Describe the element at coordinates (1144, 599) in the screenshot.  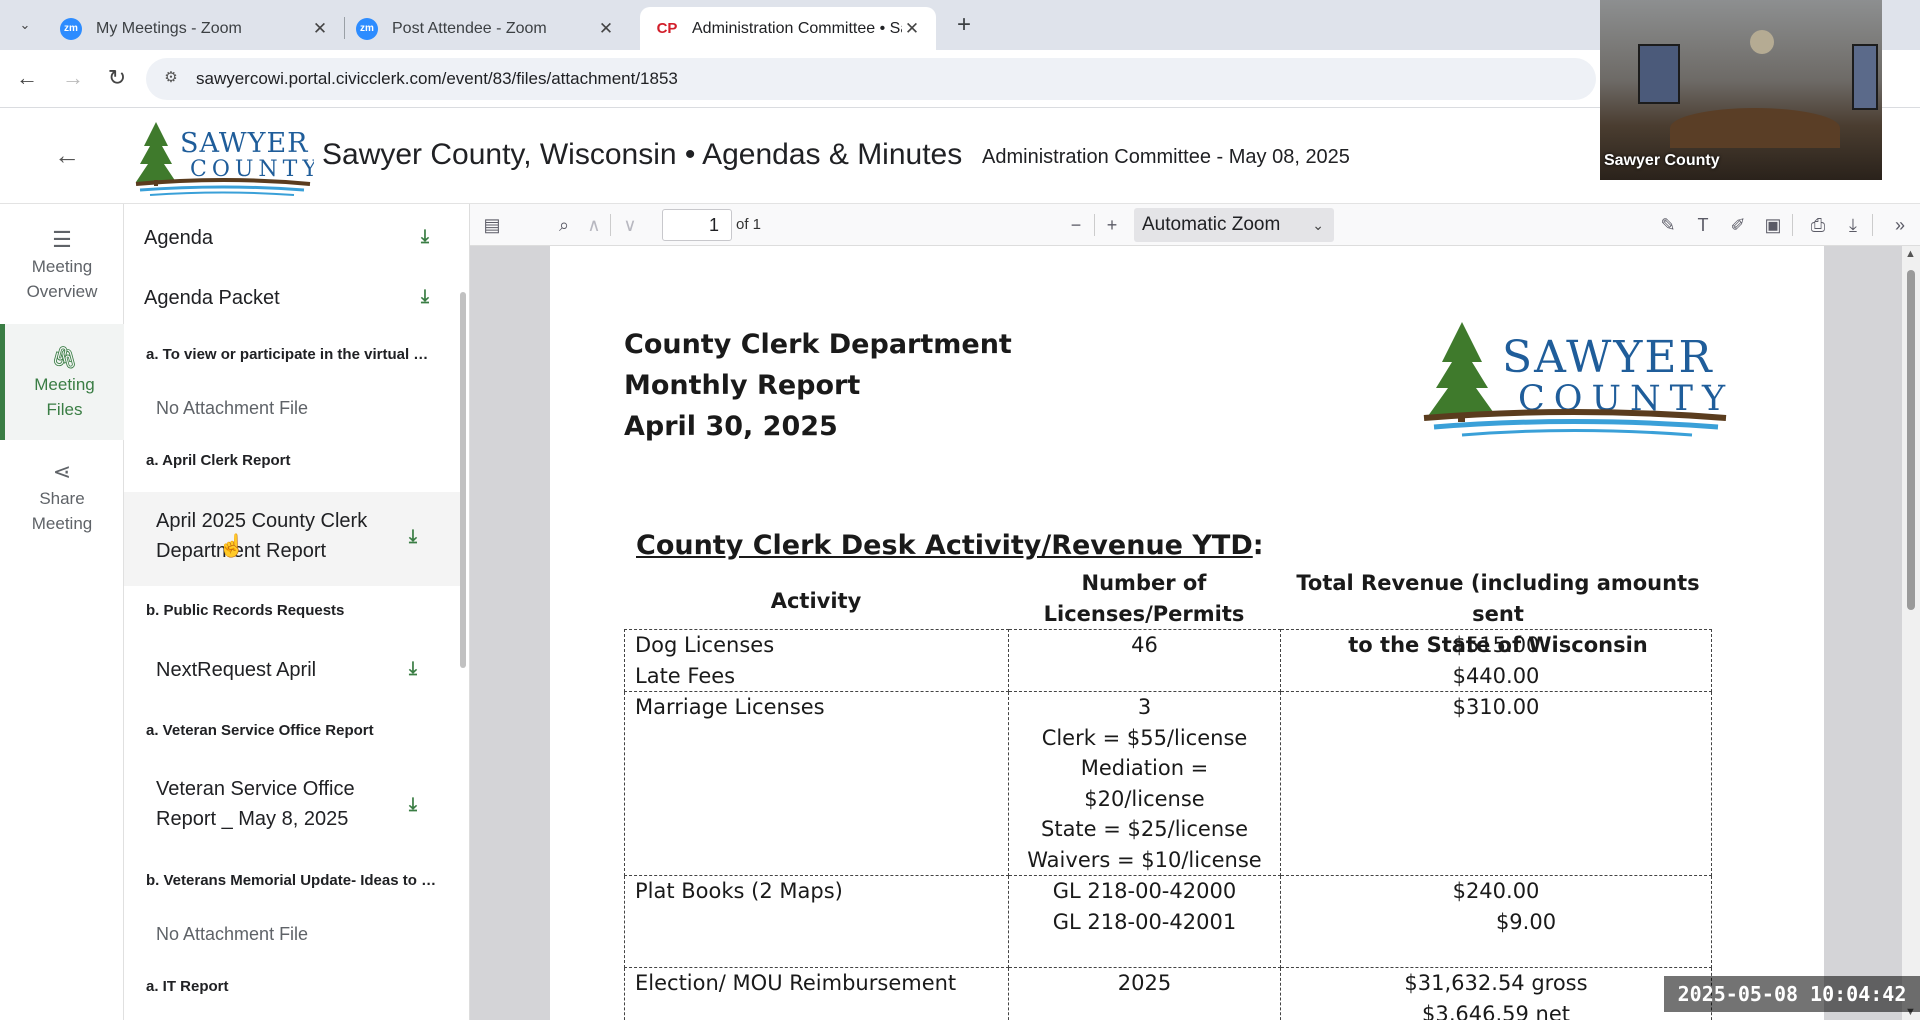
I see `column-header-count: Number of Licenses/Permits` at that location.